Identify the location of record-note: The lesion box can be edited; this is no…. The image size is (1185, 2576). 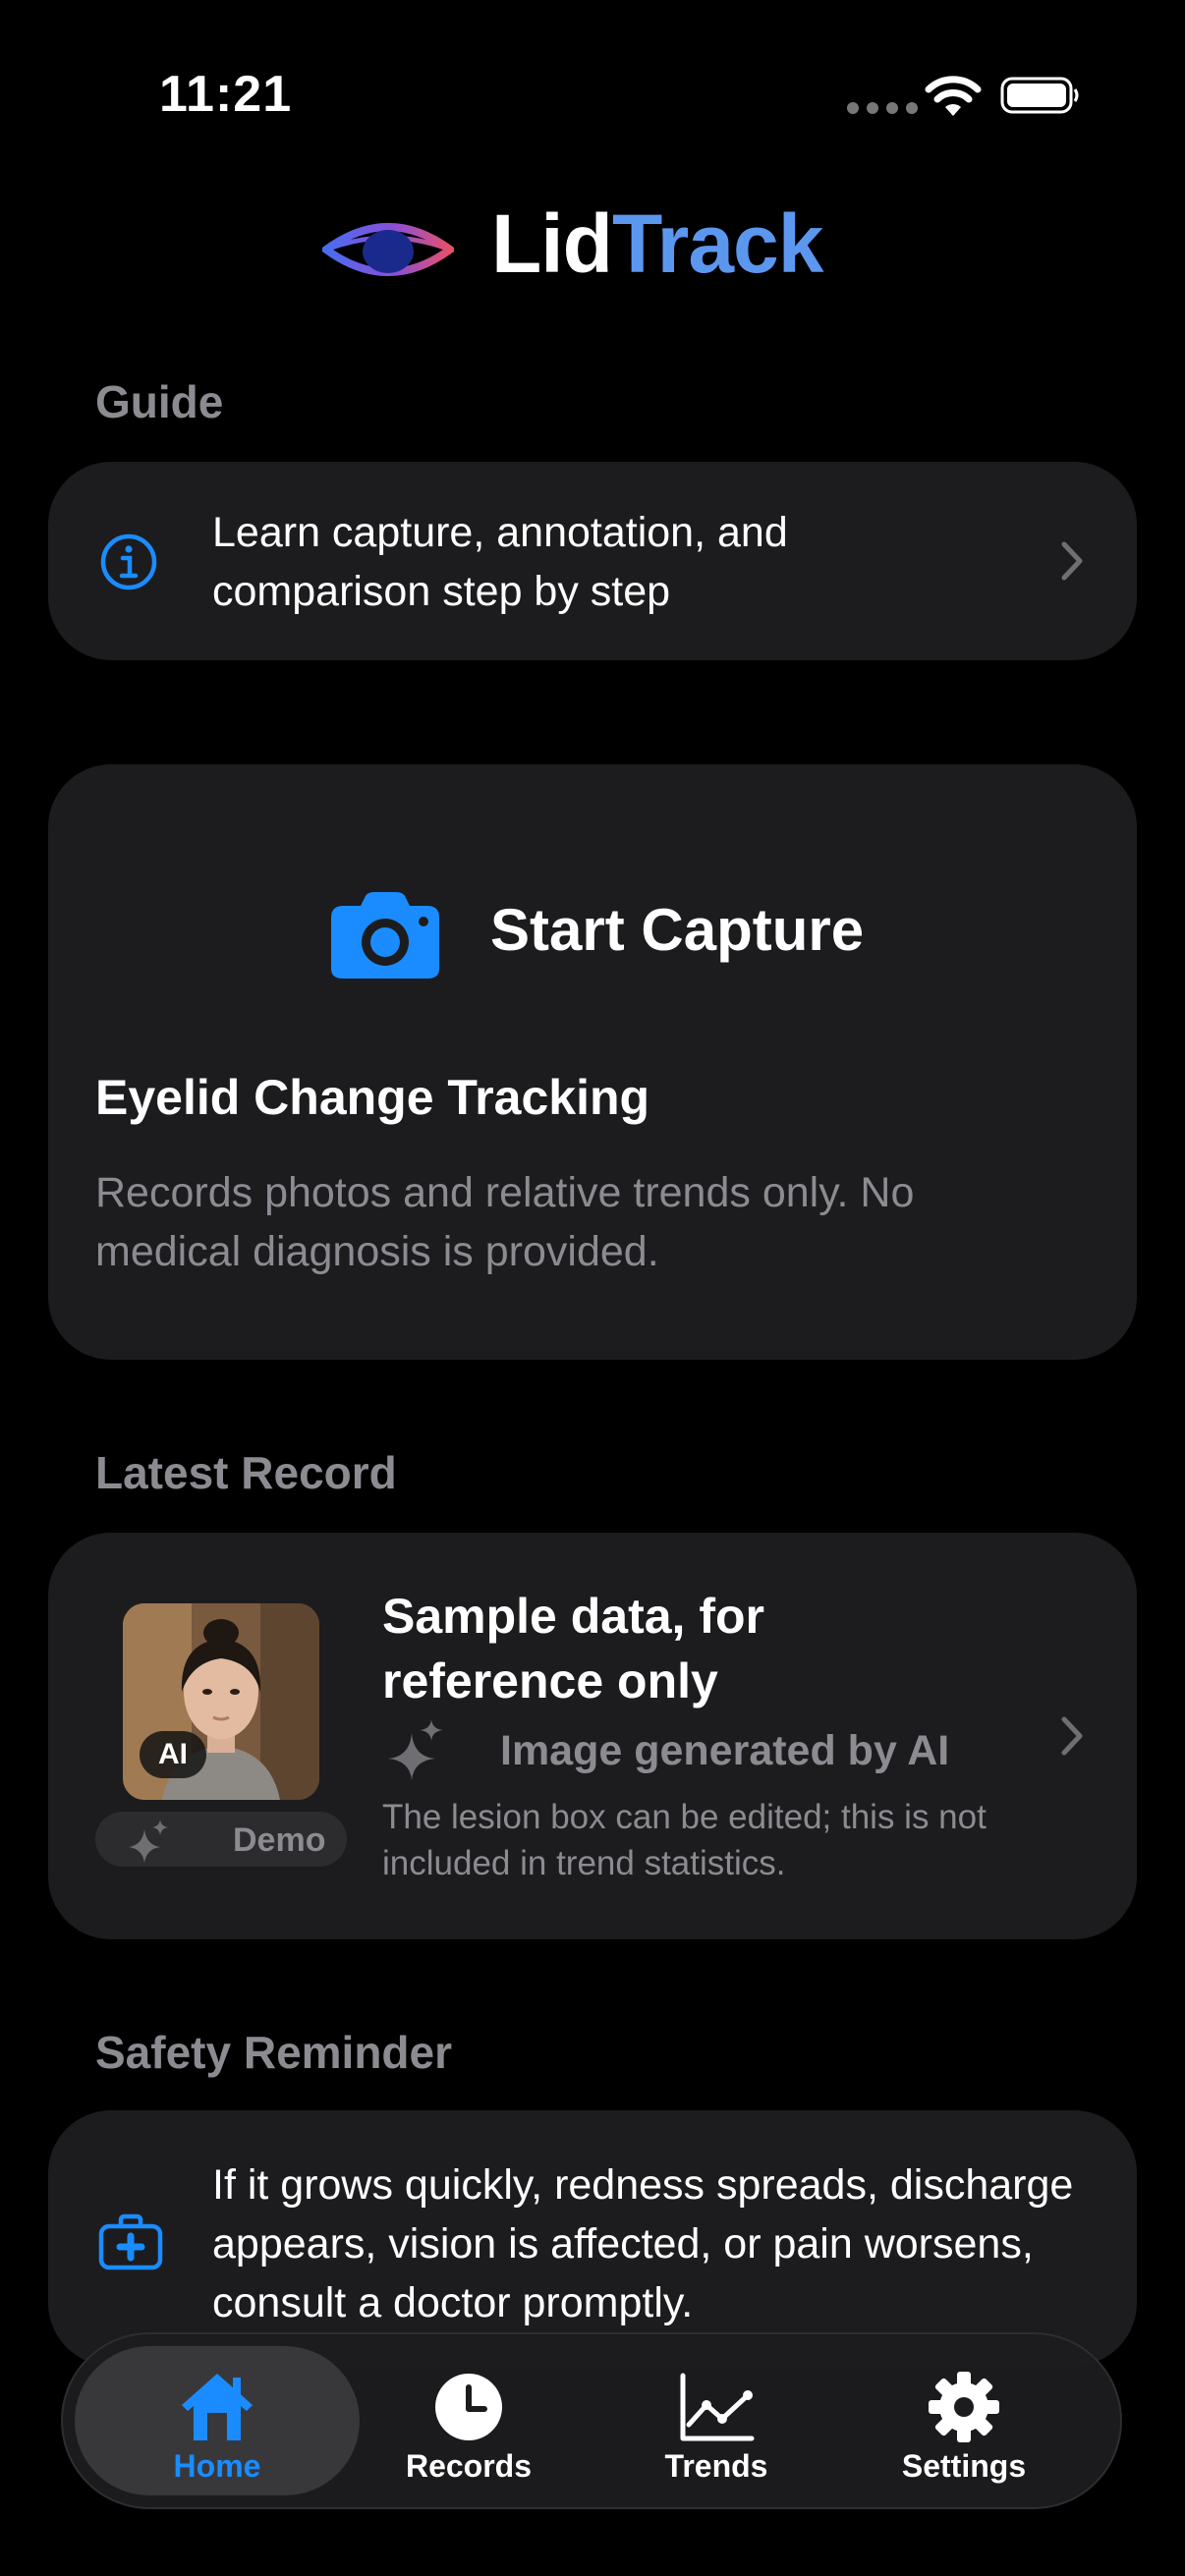
(685, 1840).